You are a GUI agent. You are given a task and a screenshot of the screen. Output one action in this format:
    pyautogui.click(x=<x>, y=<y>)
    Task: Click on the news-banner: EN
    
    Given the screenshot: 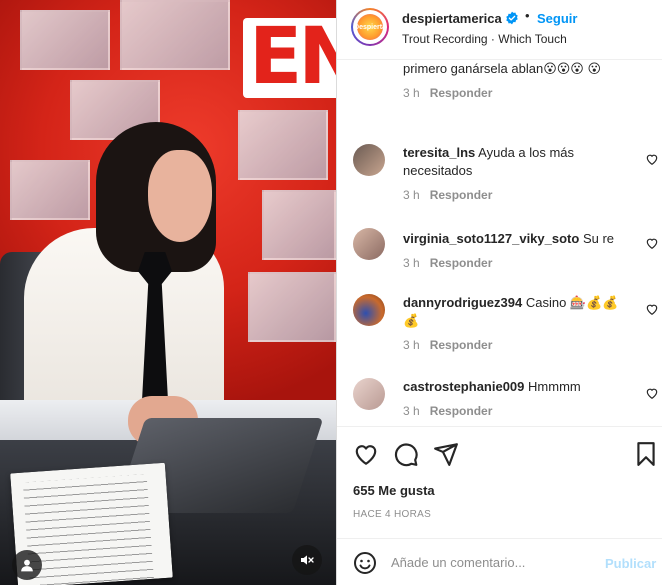 What is the action you would take?
    pyautogui.click(x=289, y=58)
    